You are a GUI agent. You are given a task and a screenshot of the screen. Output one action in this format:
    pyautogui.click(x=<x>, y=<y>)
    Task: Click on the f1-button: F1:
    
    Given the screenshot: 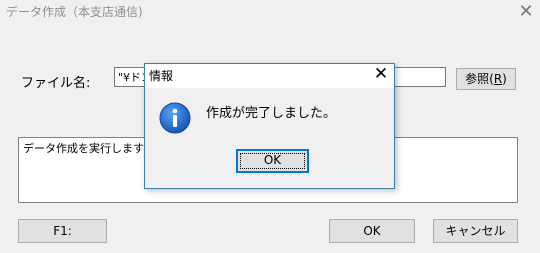 What is the action you would take?
    pyautogui.click(x=62, y=231)
    